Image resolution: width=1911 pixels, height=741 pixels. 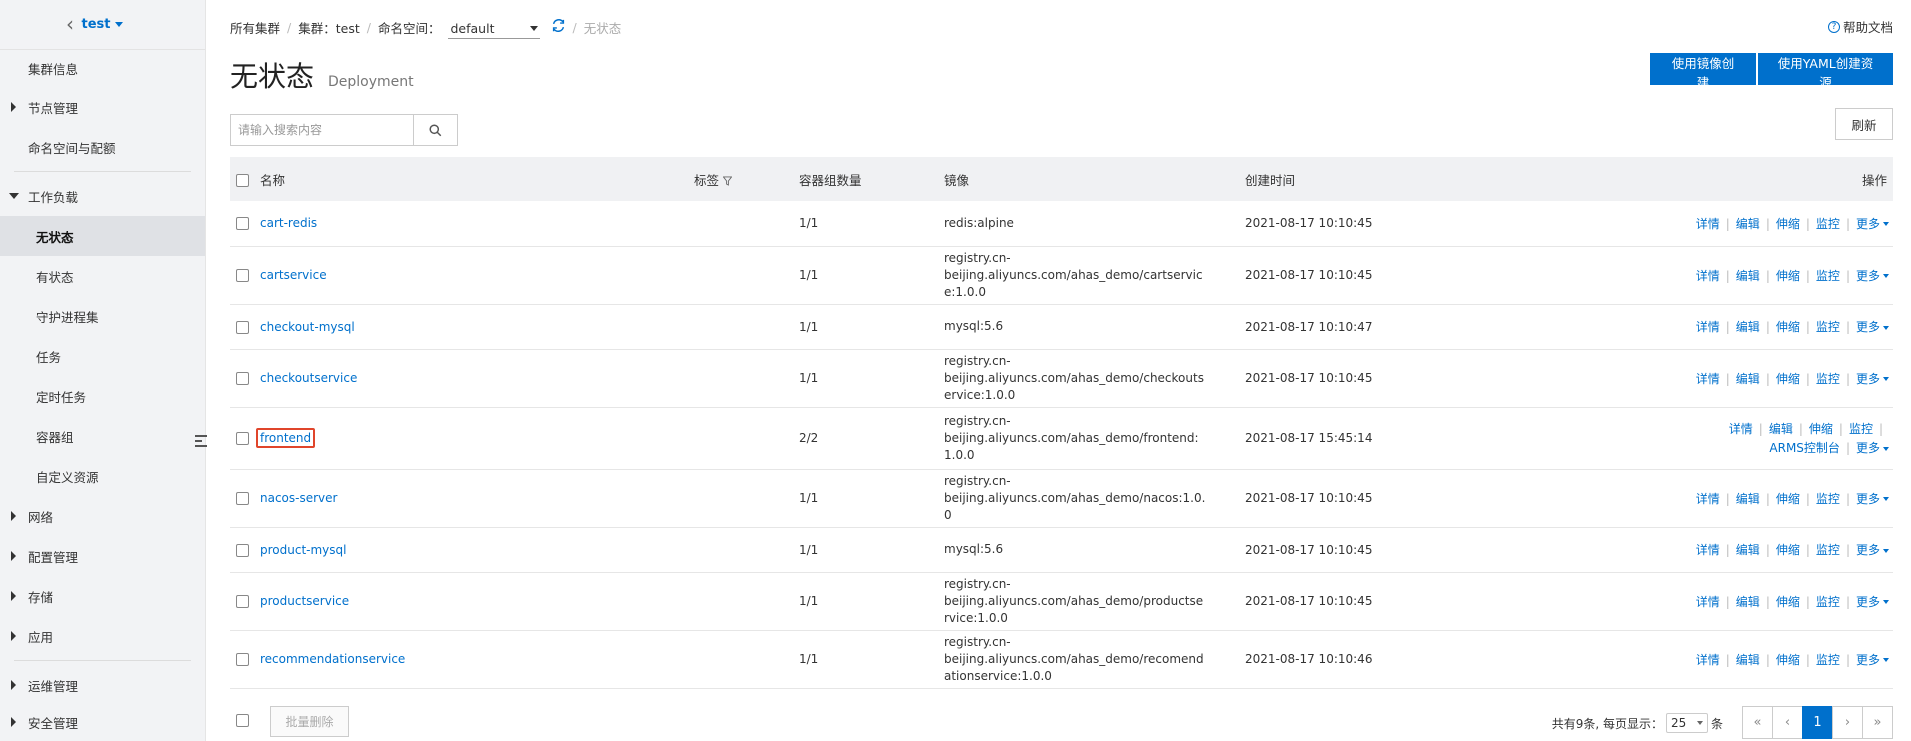 What do you see at coordinates (309, 721) in the screenshot?
I see `batch-delete-button: 批量删除` at bounding box center [309, 721].